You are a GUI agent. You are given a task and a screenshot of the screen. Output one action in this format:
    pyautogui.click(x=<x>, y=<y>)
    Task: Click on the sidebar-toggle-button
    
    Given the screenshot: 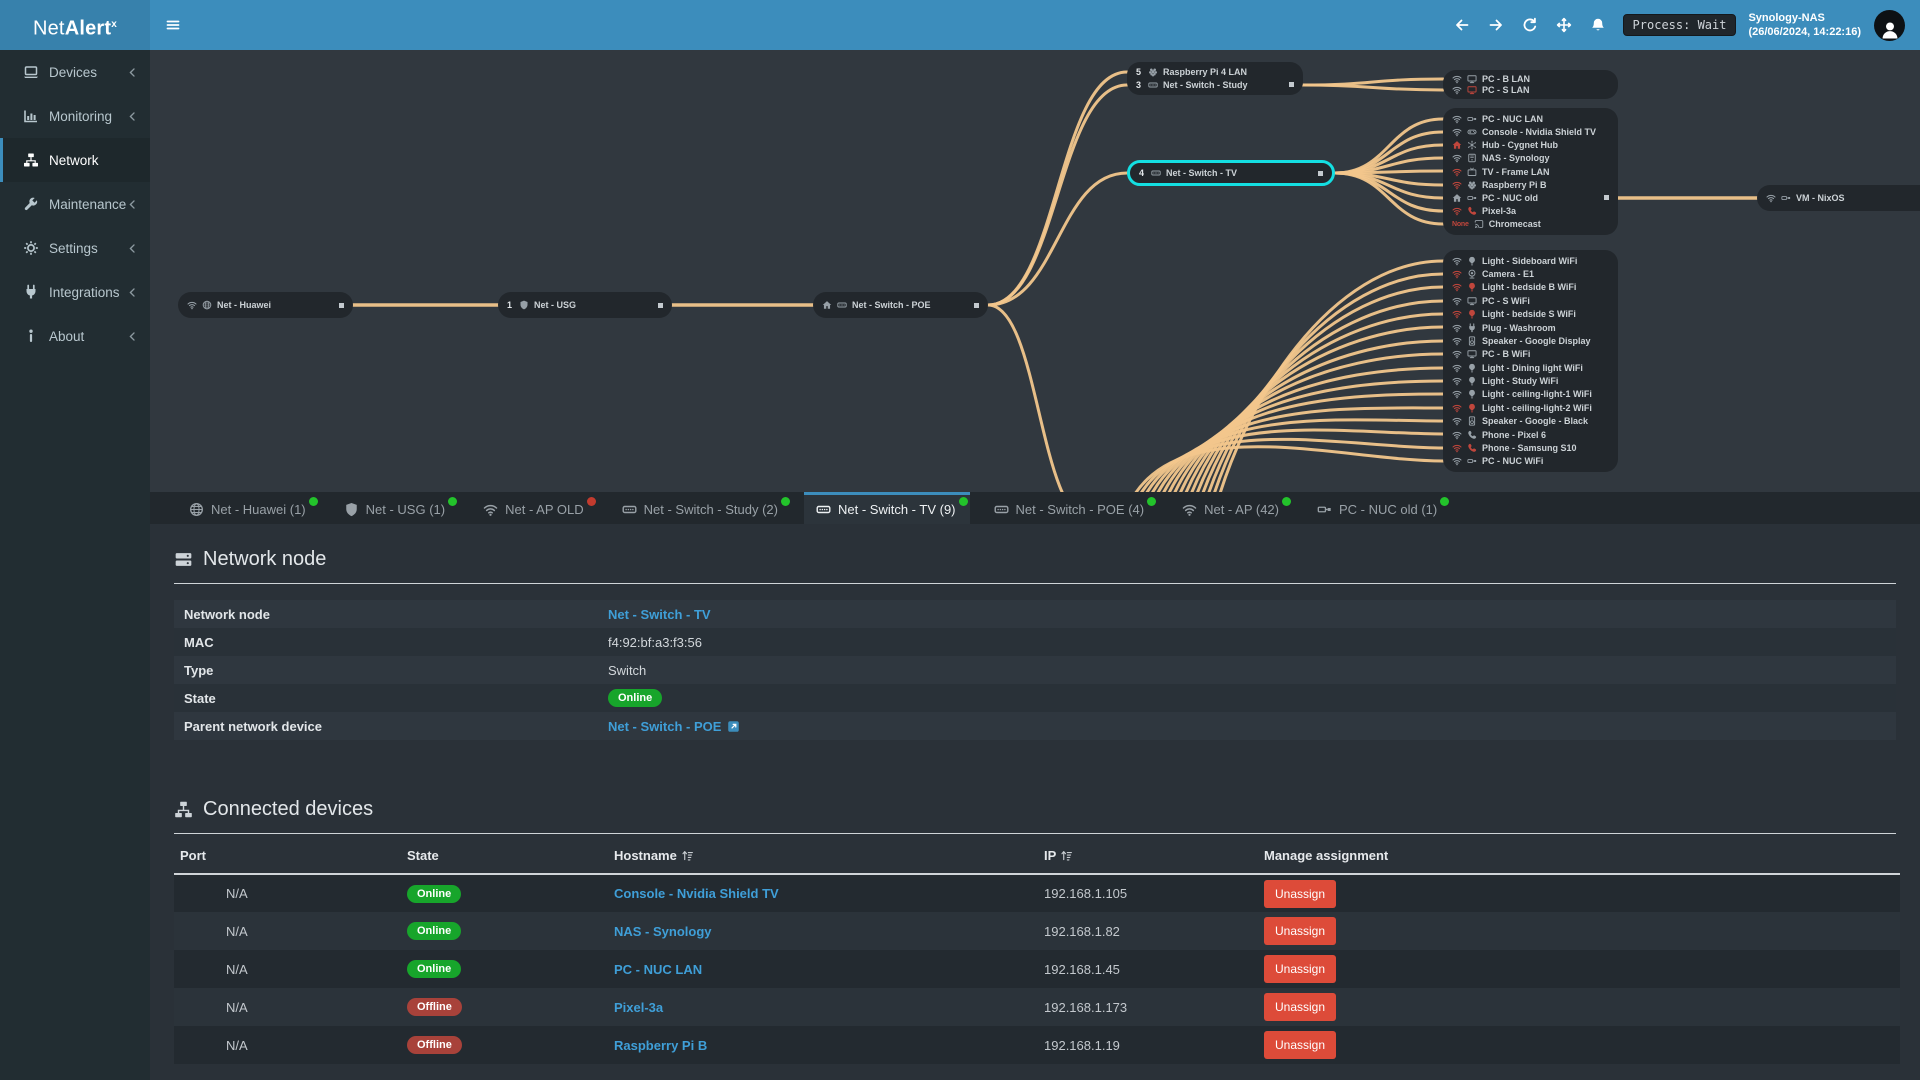 What is the action you would take?
    pyautogui.click(x=173, y=25)
    